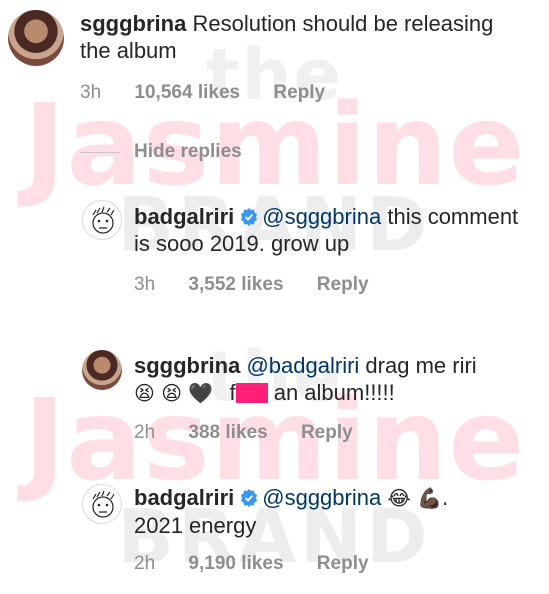  Describe the element at coordinates (100, 152) in the screenshot. I see `hide-replies-line` at that location.